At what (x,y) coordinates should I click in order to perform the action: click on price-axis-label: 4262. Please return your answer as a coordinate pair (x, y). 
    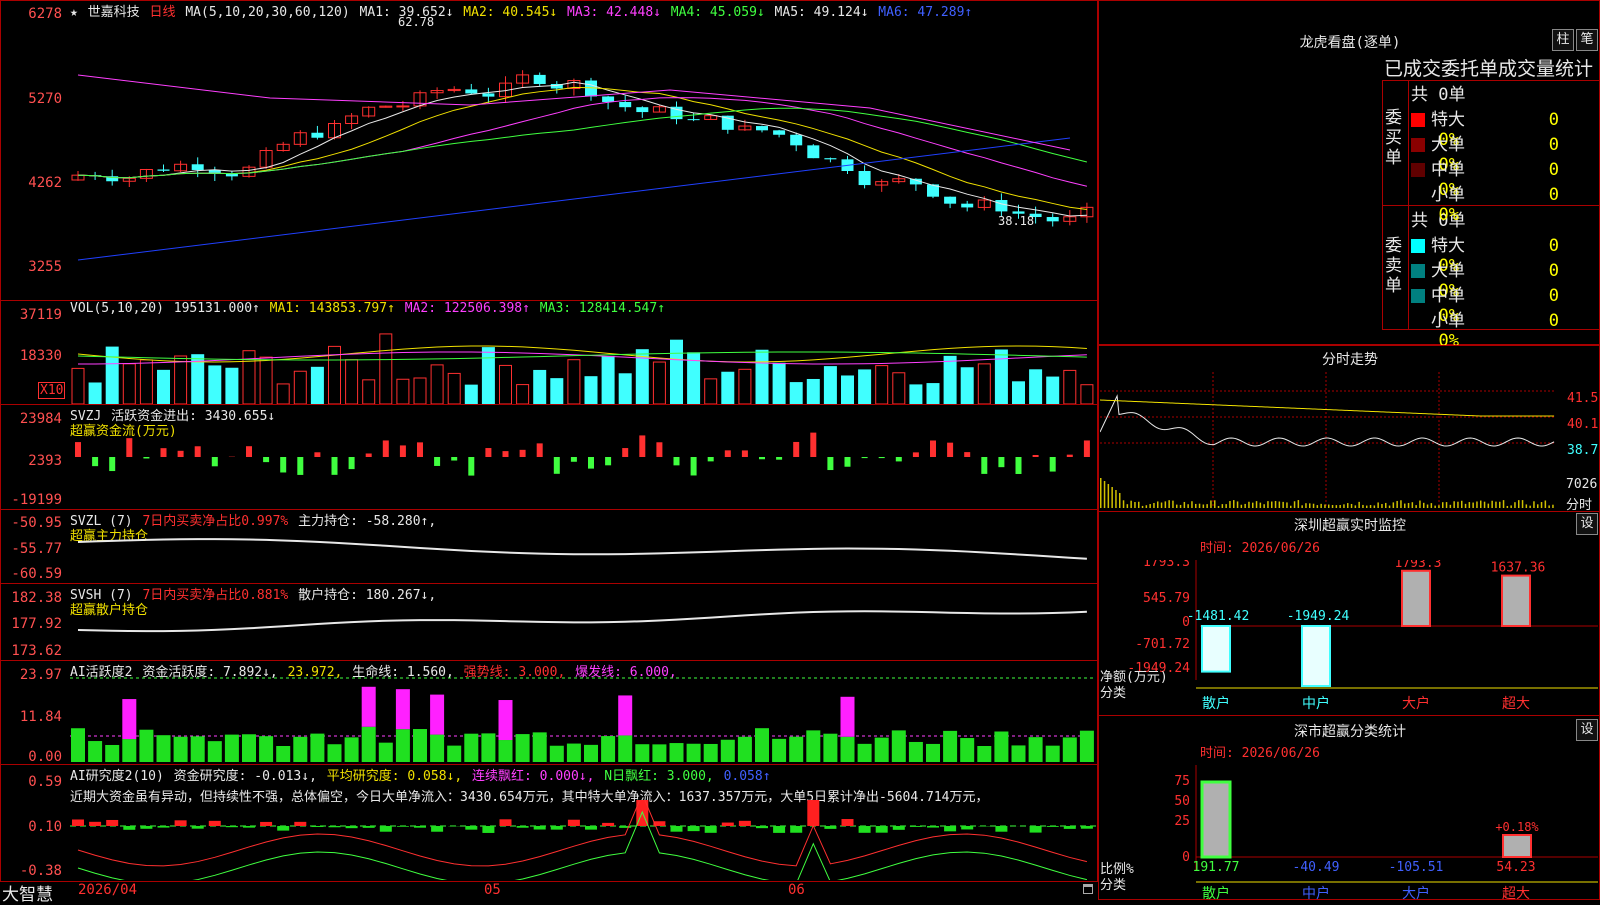
    Looking at the image, I should click on (31, 183).